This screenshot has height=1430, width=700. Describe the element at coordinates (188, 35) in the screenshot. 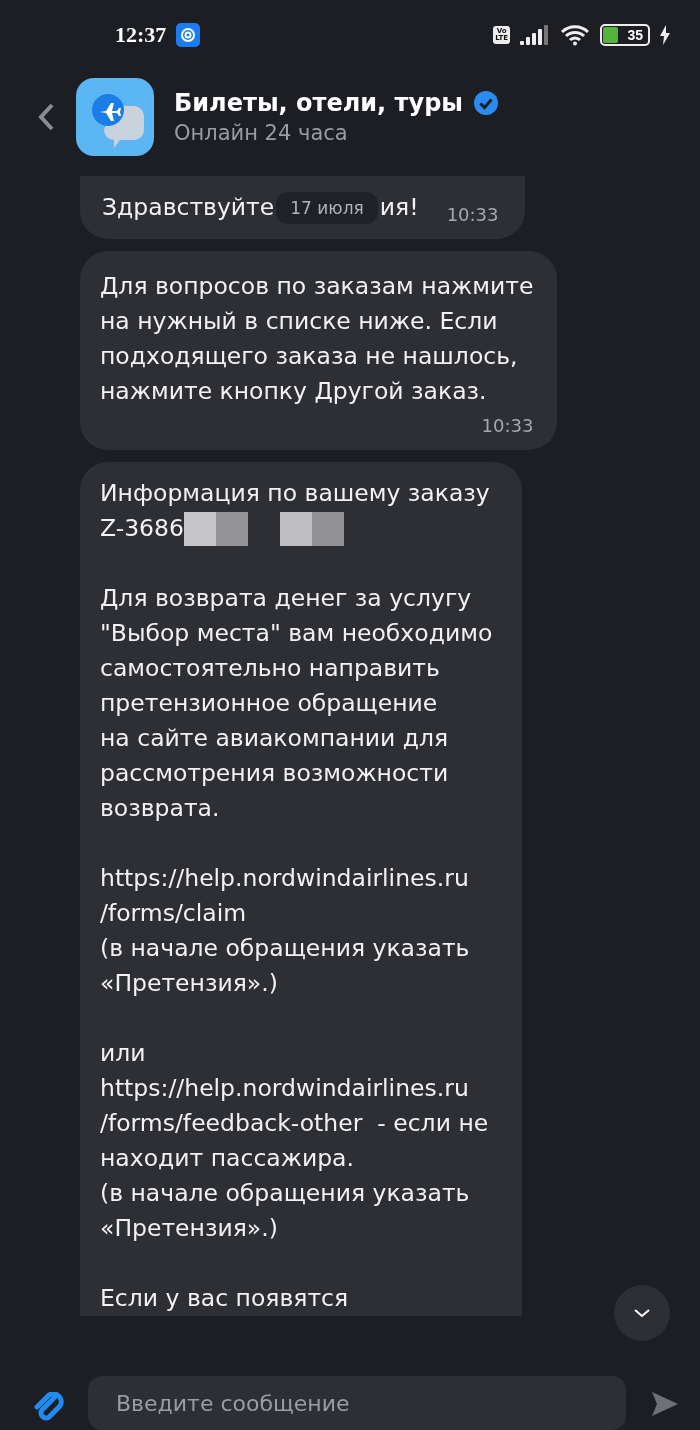

I see `mail-app-icon` at that location.